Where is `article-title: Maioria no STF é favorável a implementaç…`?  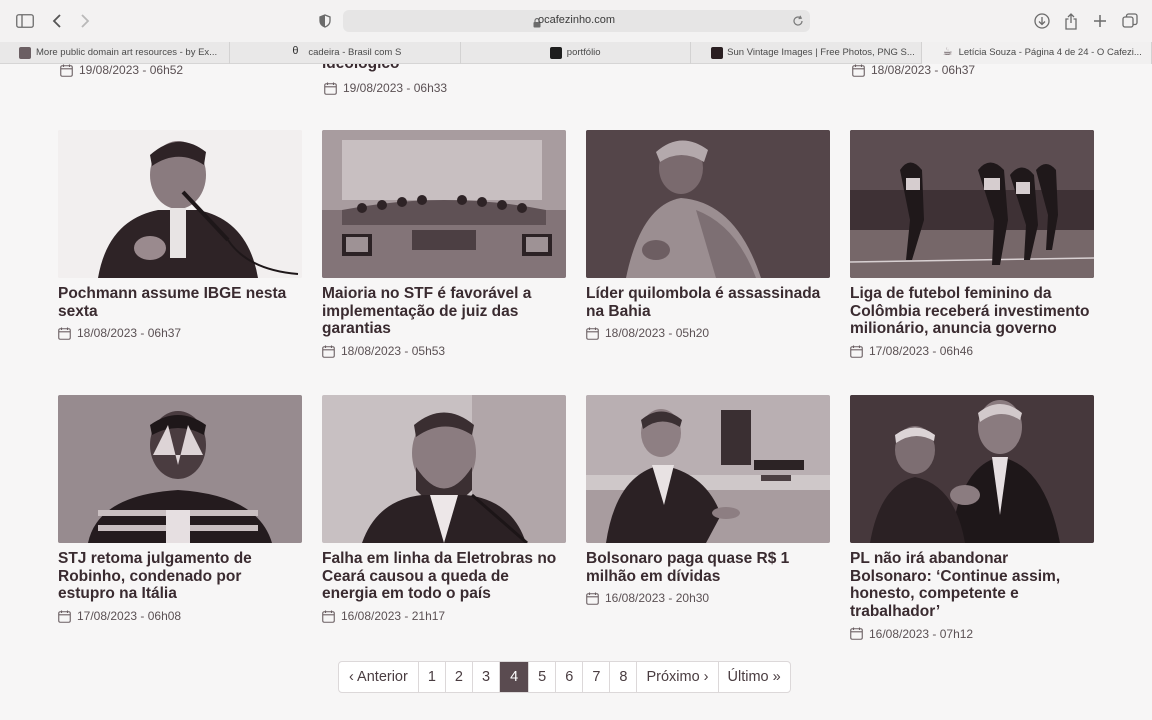
article-title: Maioria no STF é favorável a implementaç… is located at coordinates (444, 311).